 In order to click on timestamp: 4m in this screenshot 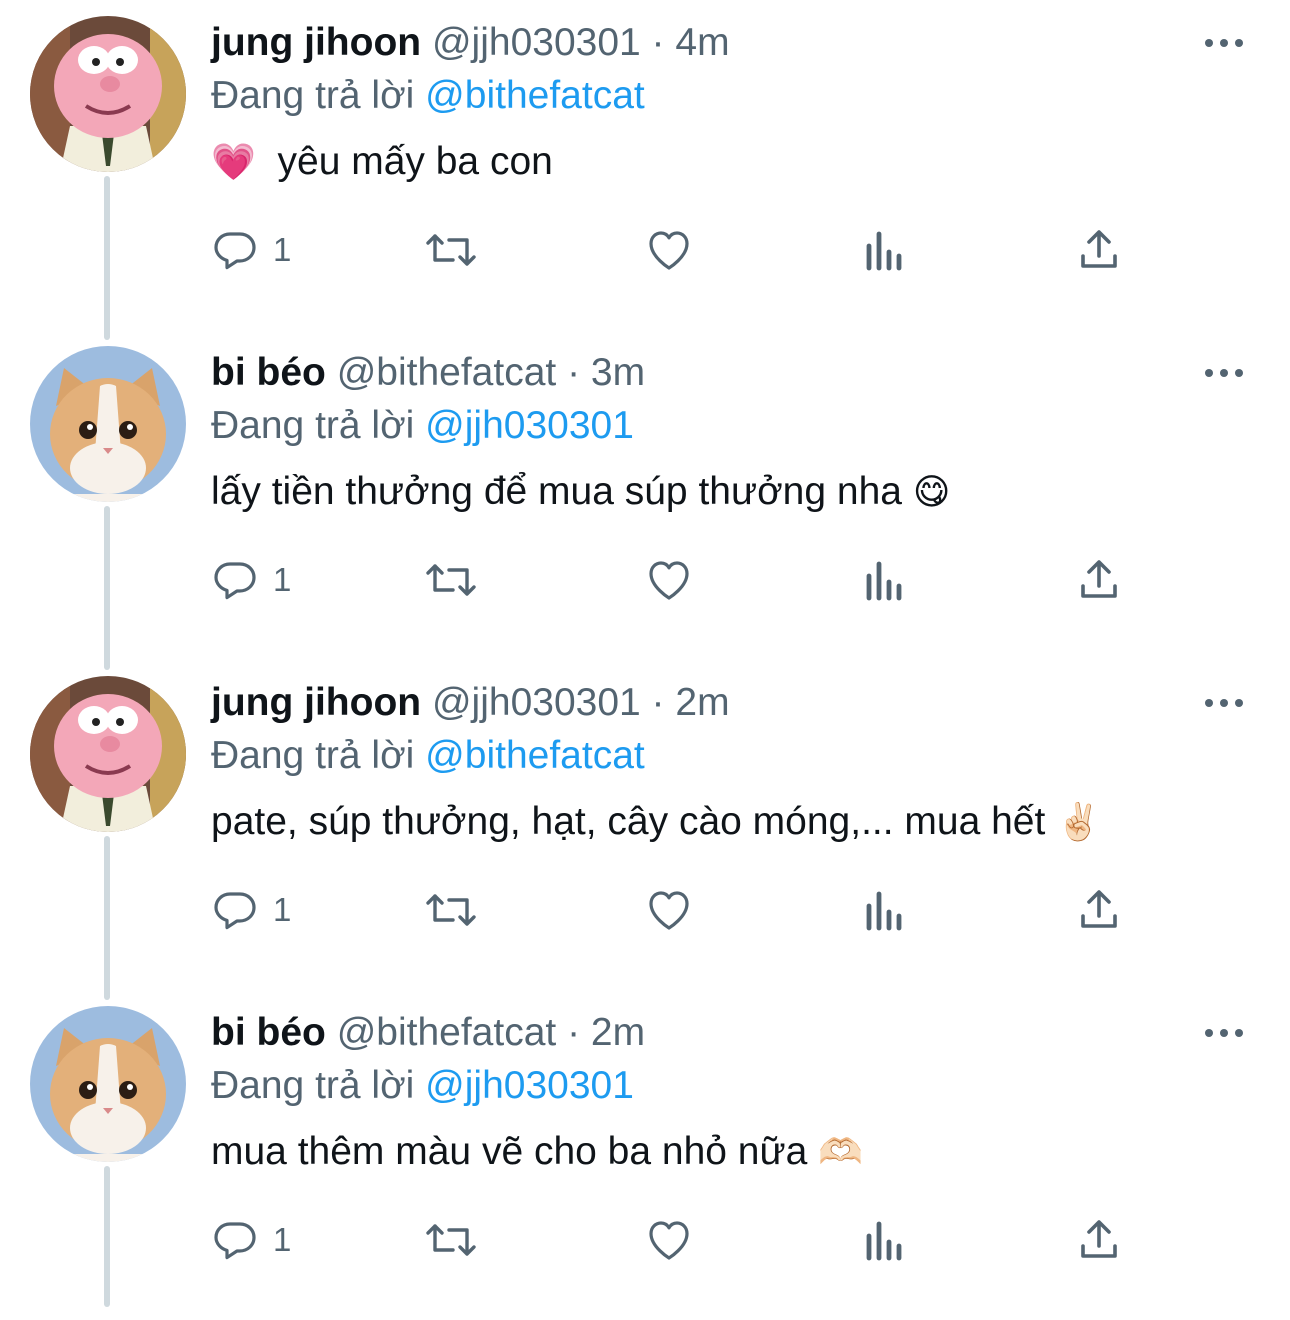, I will do `click(702, 42)`.